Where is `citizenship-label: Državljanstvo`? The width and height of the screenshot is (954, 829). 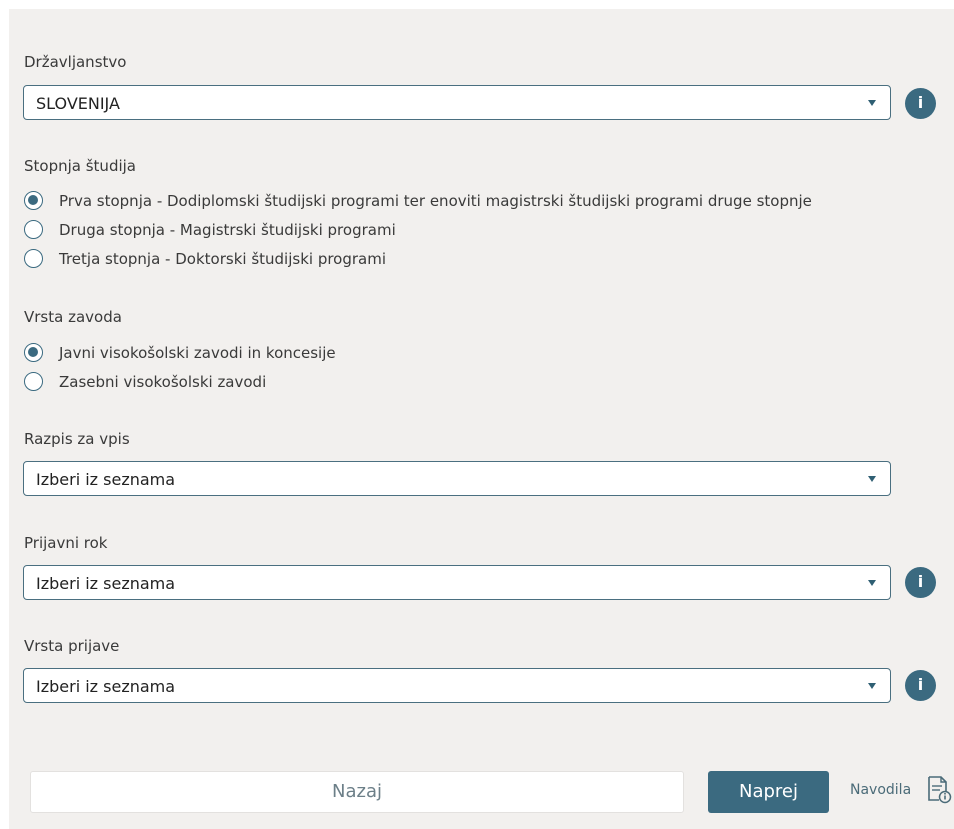 citizenship-label: Državljanstvo is located at coordinates (75, 62).